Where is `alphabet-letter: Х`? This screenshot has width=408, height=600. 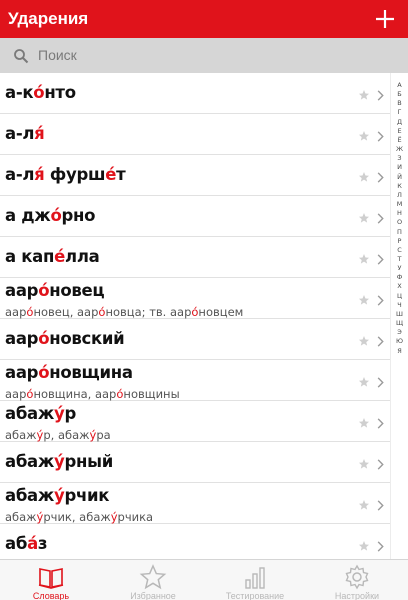 alphabet-letter: Х is located at coordinates (399, 286).